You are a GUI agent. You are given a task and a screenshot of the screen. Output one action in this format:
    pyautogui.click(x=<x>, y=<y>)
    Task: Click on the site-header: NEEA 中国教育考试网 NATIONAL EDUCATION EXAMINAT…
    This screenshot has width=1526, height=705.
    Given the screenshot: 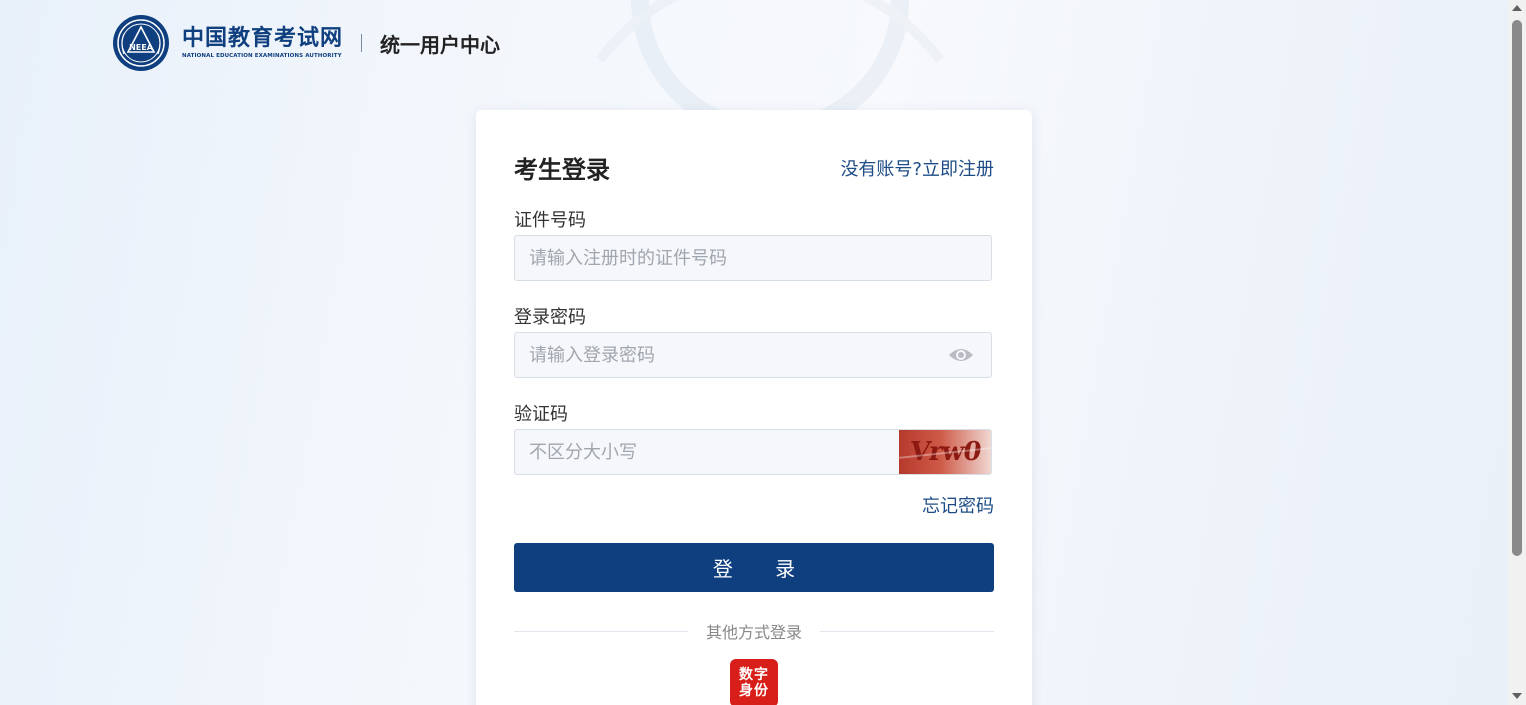 What is the action you would take?
    pyautogui.click(x=306, y=43)
    